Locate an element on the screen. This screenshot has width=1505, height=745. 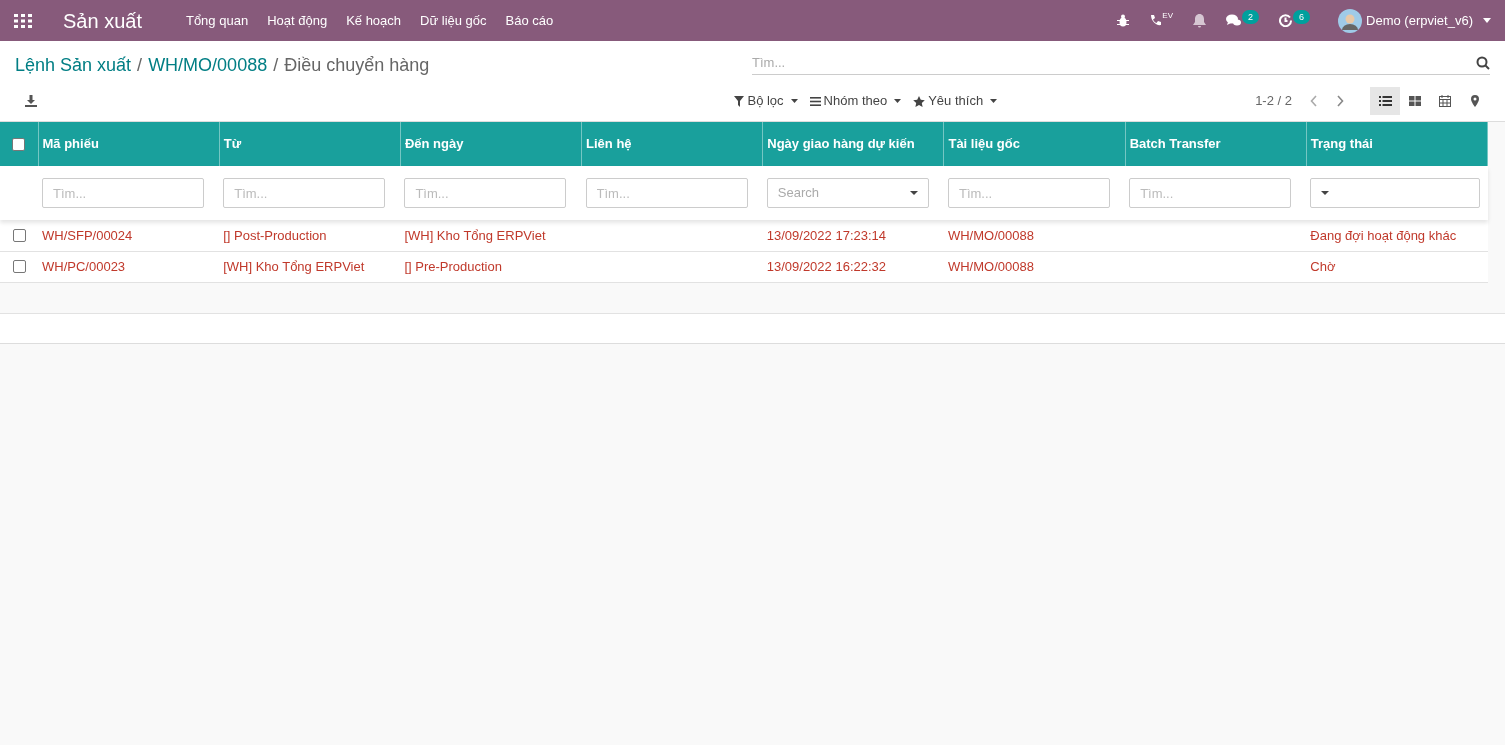
column-header: Mã phiếu is located at coordinates (70, 144).